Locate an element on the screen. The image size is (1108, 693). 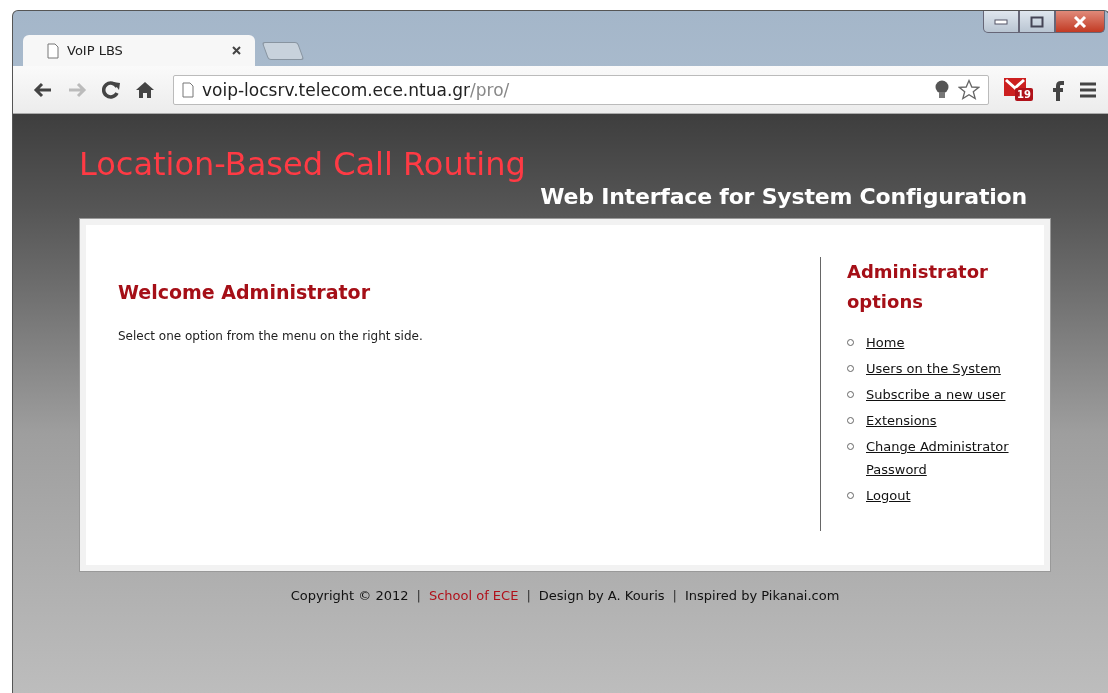
menu-icon is located at coordinates (1088, 89).